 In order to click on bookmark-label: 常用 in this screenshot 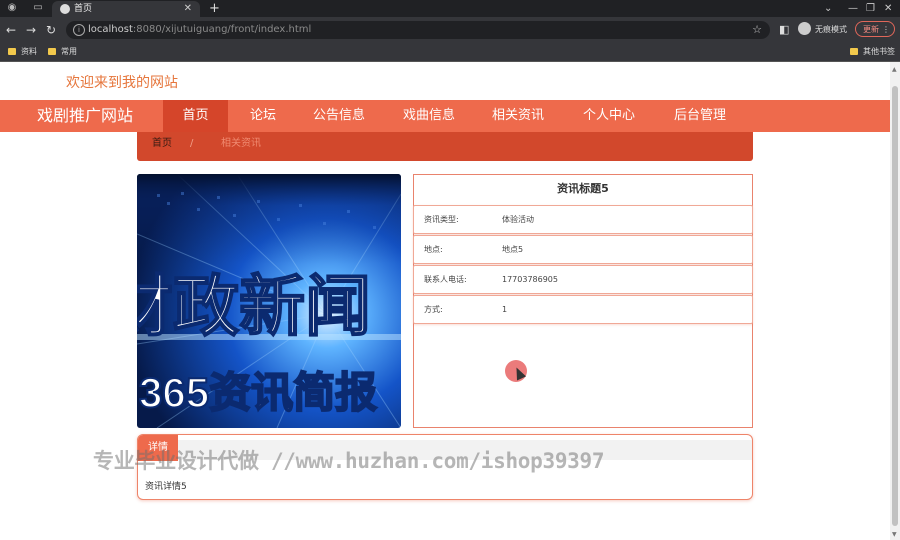, I will do `click(69, 51)`.